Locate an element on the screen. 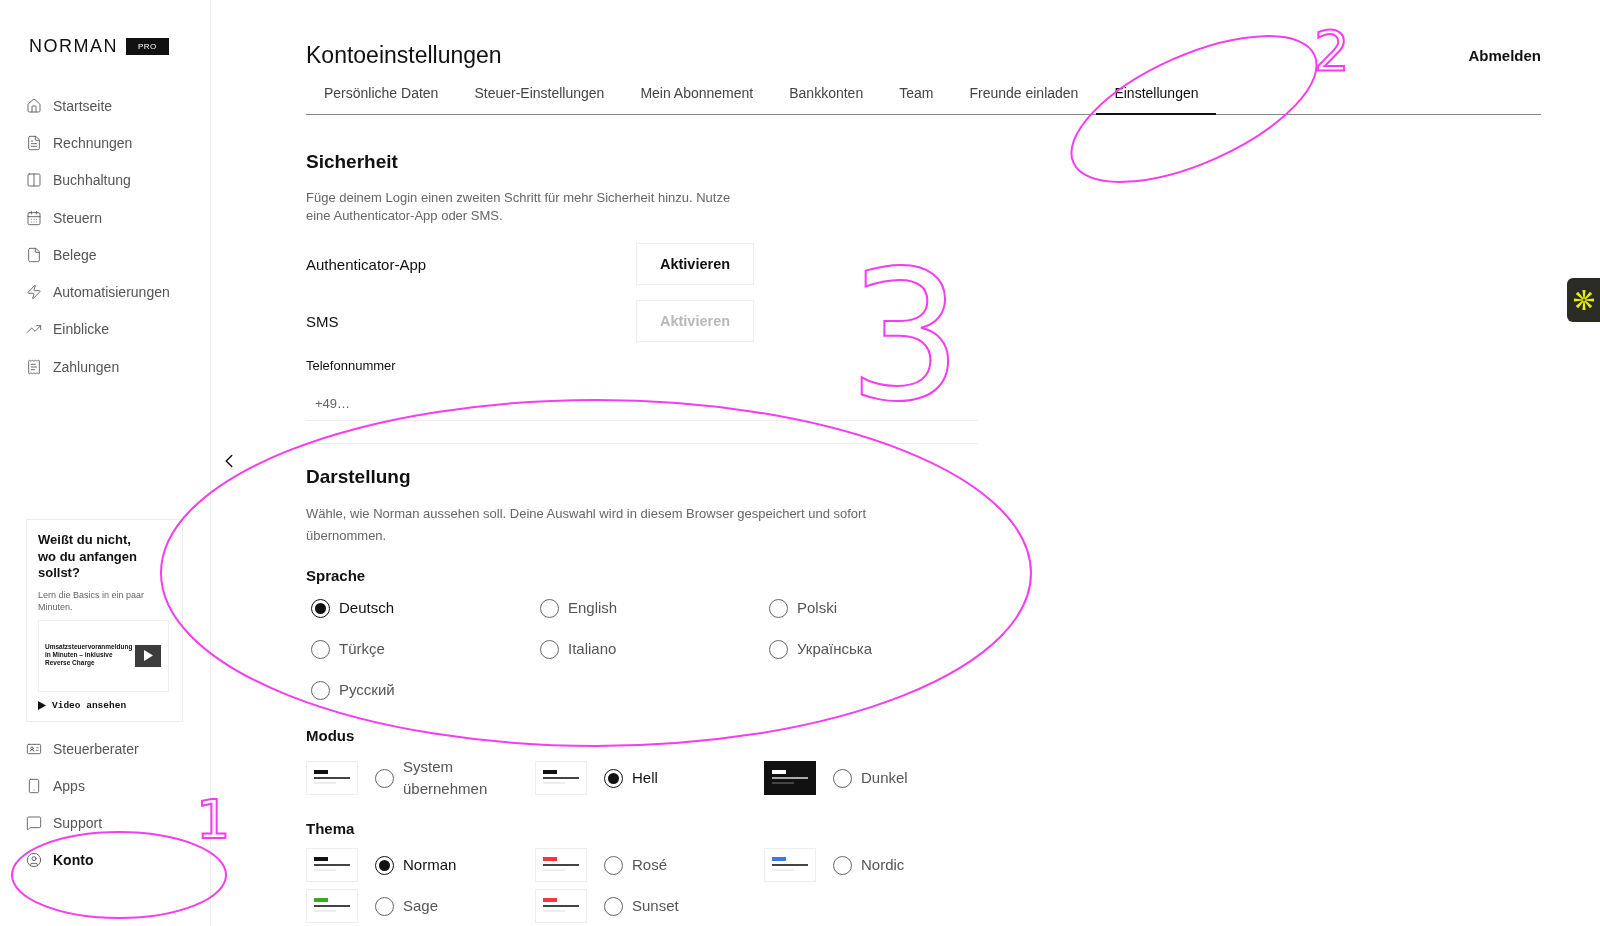 The width and height of the screenshot is (1600, 926). group-title: Modus is located at coordinates (331, 735).